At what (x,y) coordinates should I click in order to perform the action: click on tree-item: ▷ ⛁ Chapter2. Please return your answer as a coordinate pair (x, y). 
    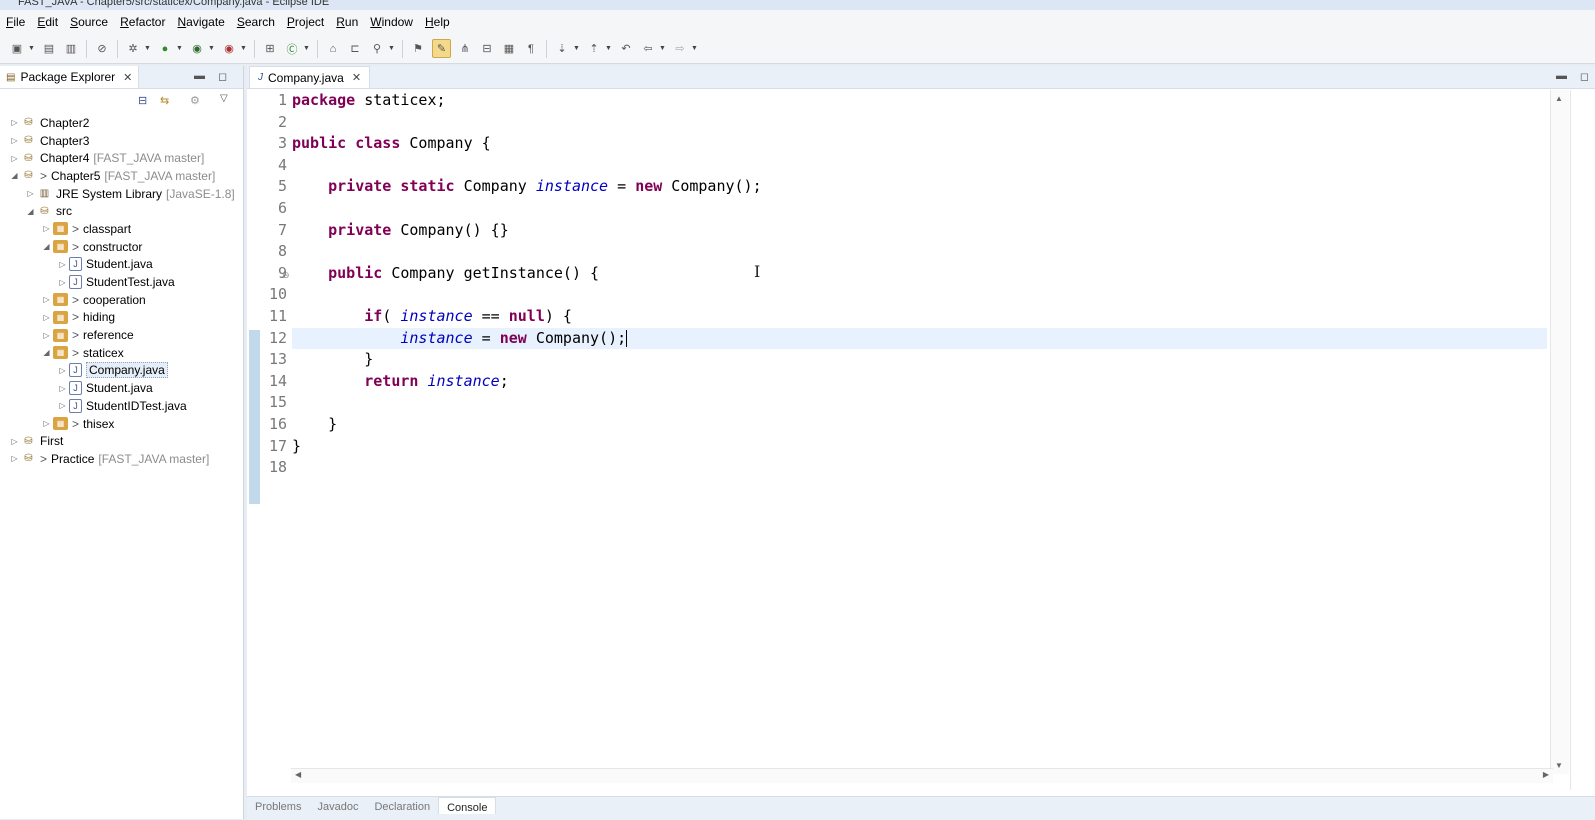
    Looking at the image, I should click on (121, 123).